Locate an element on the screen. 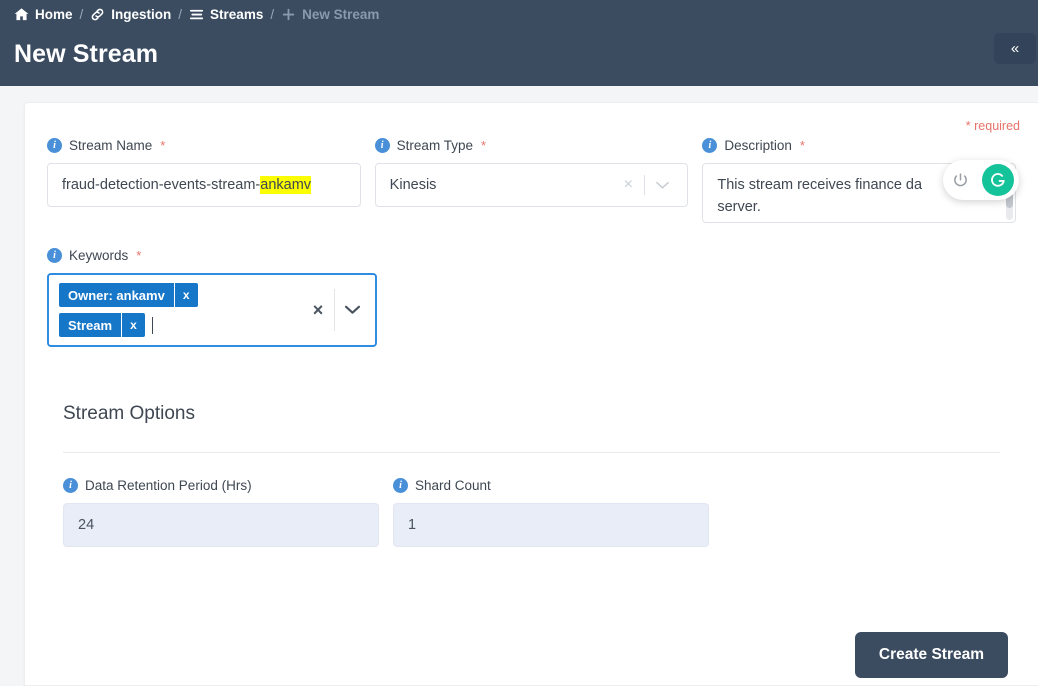  text-caret is located at coordinates (152, 325).